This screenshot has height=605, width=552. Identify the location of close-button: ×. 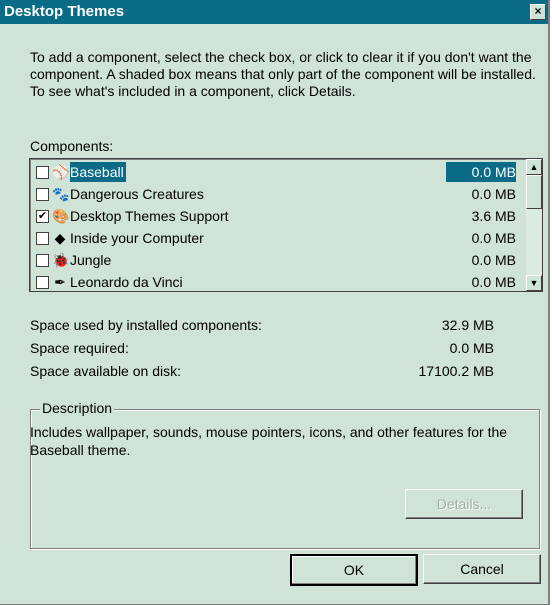
(538, 12).